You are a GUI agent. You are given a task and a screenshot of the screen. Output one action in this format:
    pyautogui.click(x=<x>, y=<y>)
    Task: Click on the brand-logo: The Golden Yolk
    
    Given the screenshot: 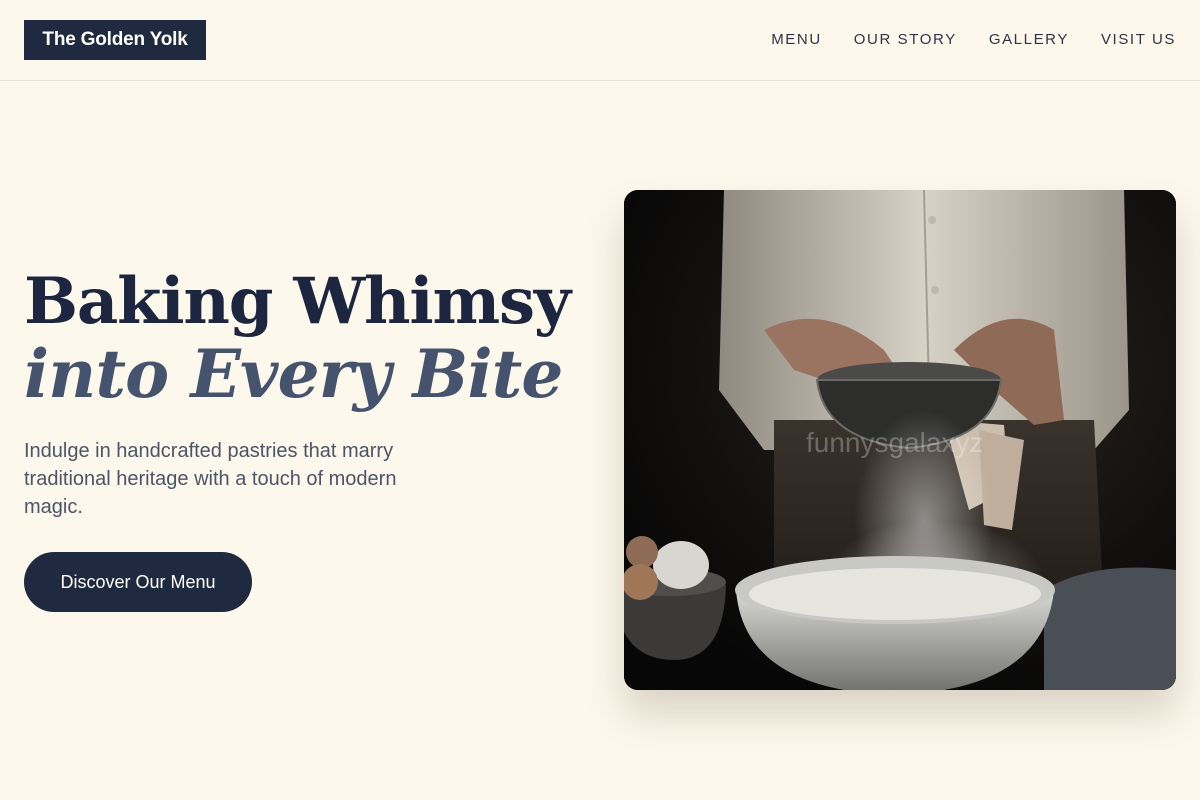 What is the action you would take?
    pyautogui.click(x=115, y=40)
    